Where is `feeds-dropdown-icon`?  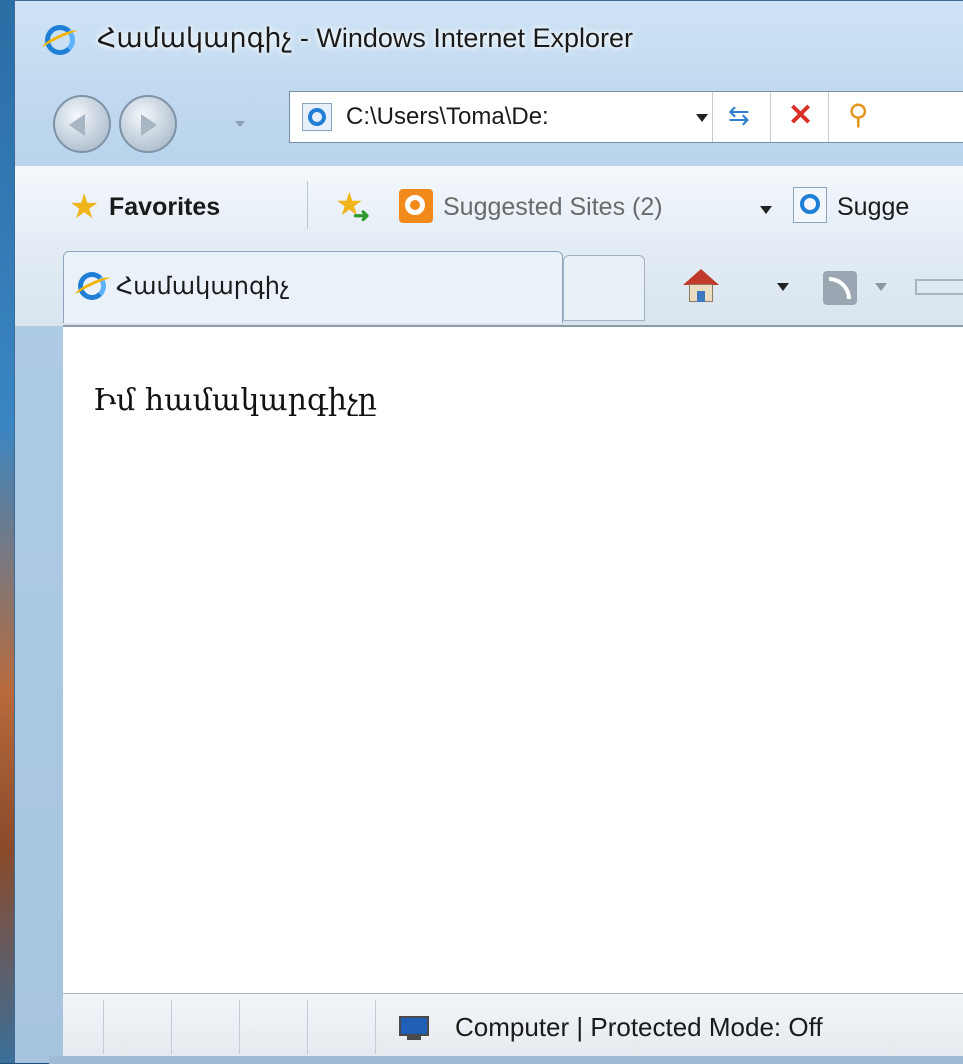
feeds-dropdown-icon is located at coordinates (881, 287).